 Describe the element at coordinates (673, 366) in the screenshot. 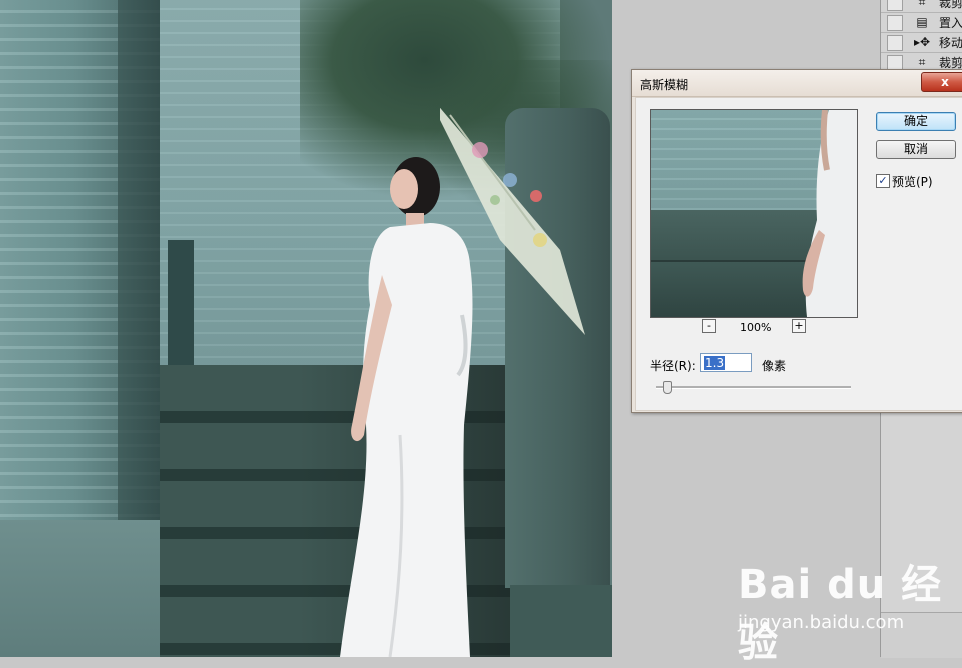

I see `radius-label: 半径(R):` at that location.